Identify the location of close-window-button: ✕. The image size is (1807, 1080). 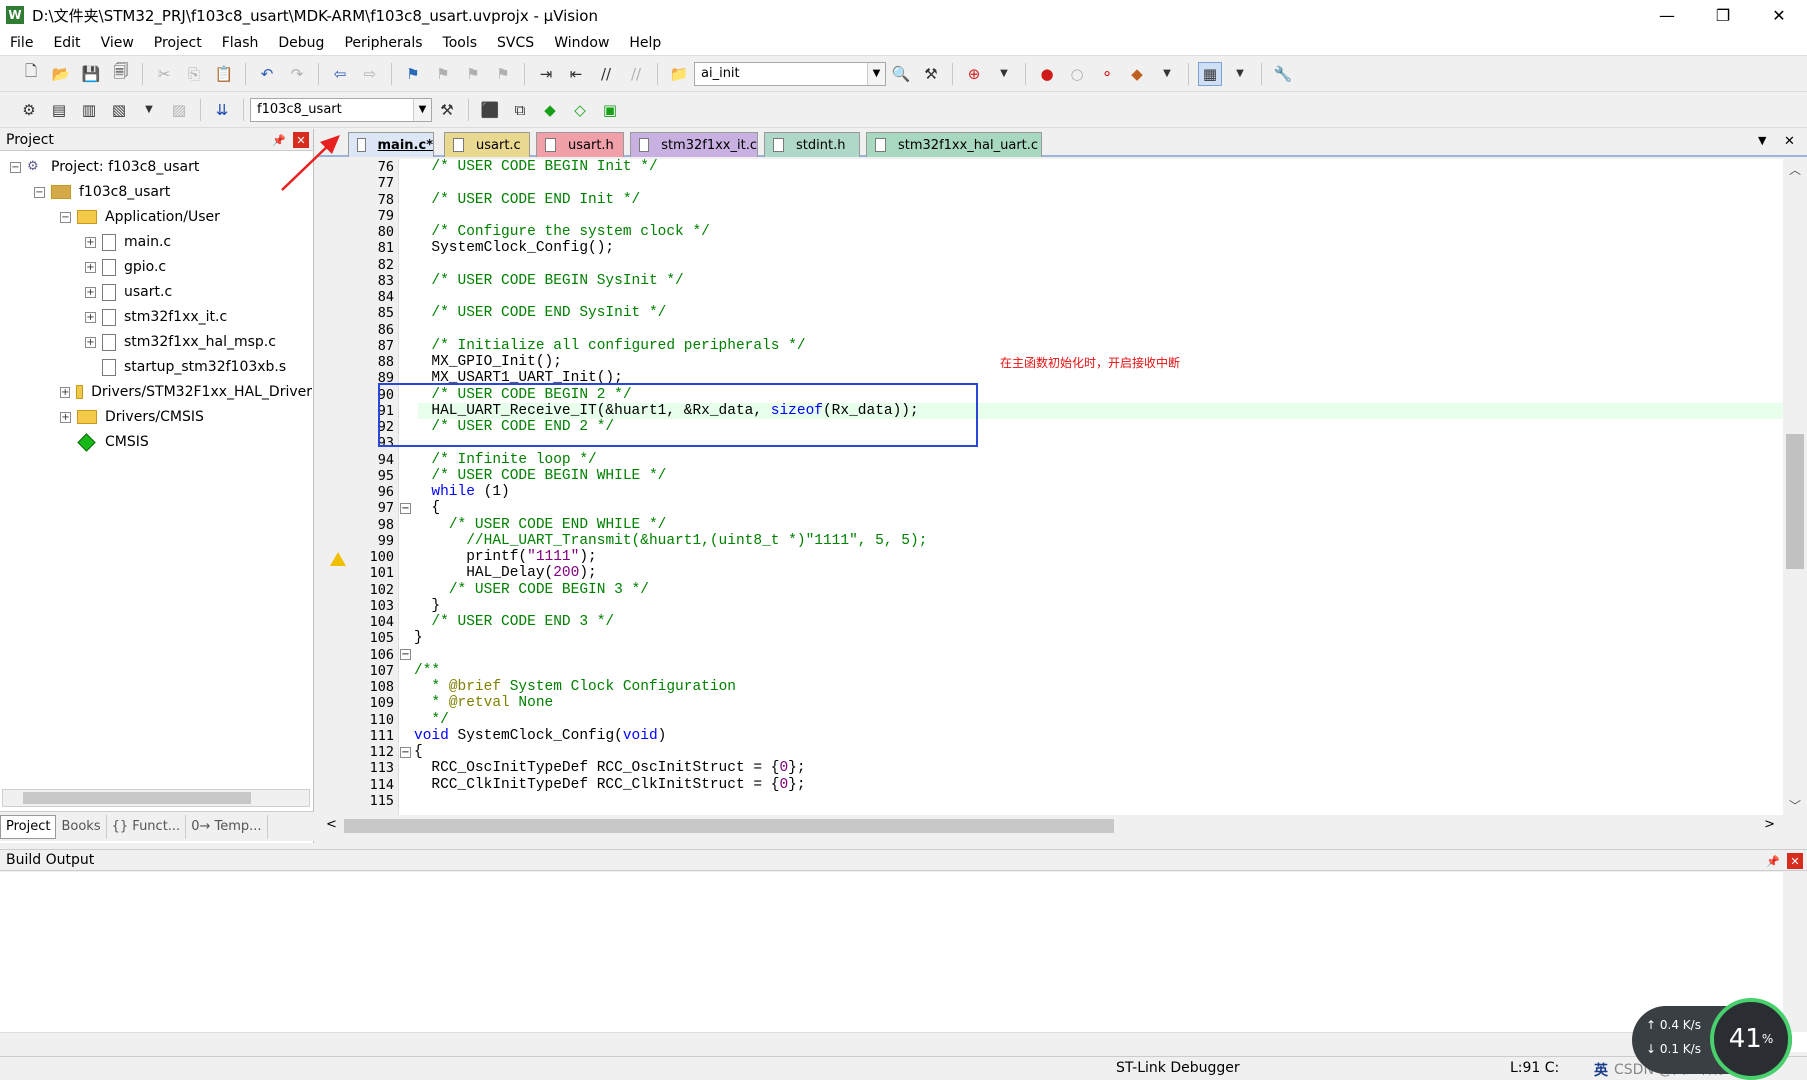
(1779, 15).